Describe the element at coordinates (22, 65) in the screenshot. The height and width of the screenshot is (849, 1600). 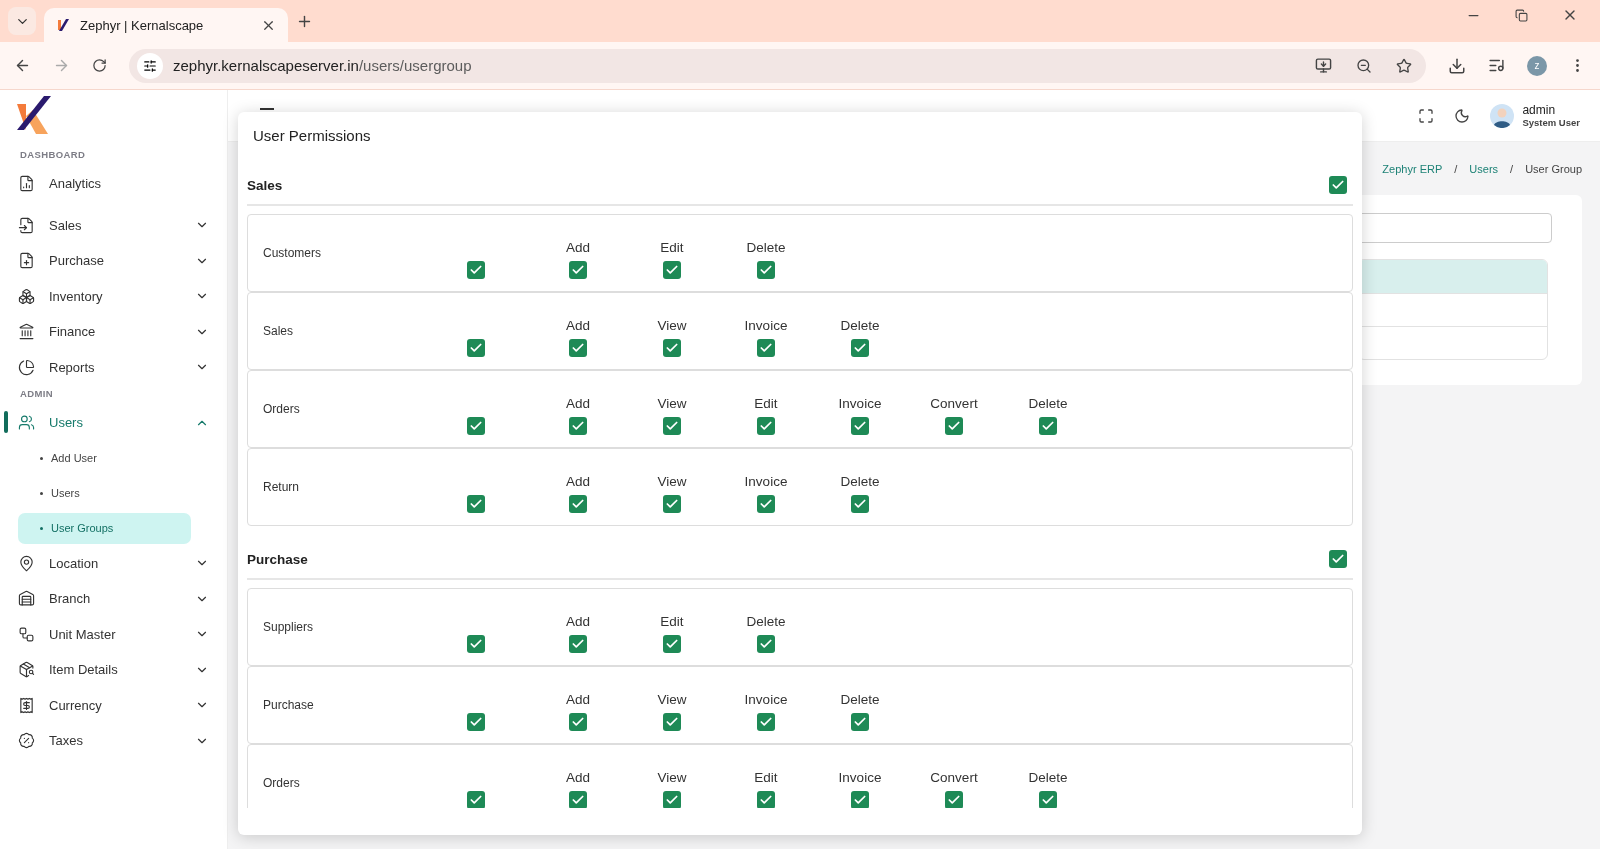
I see `back-icon` at that location.